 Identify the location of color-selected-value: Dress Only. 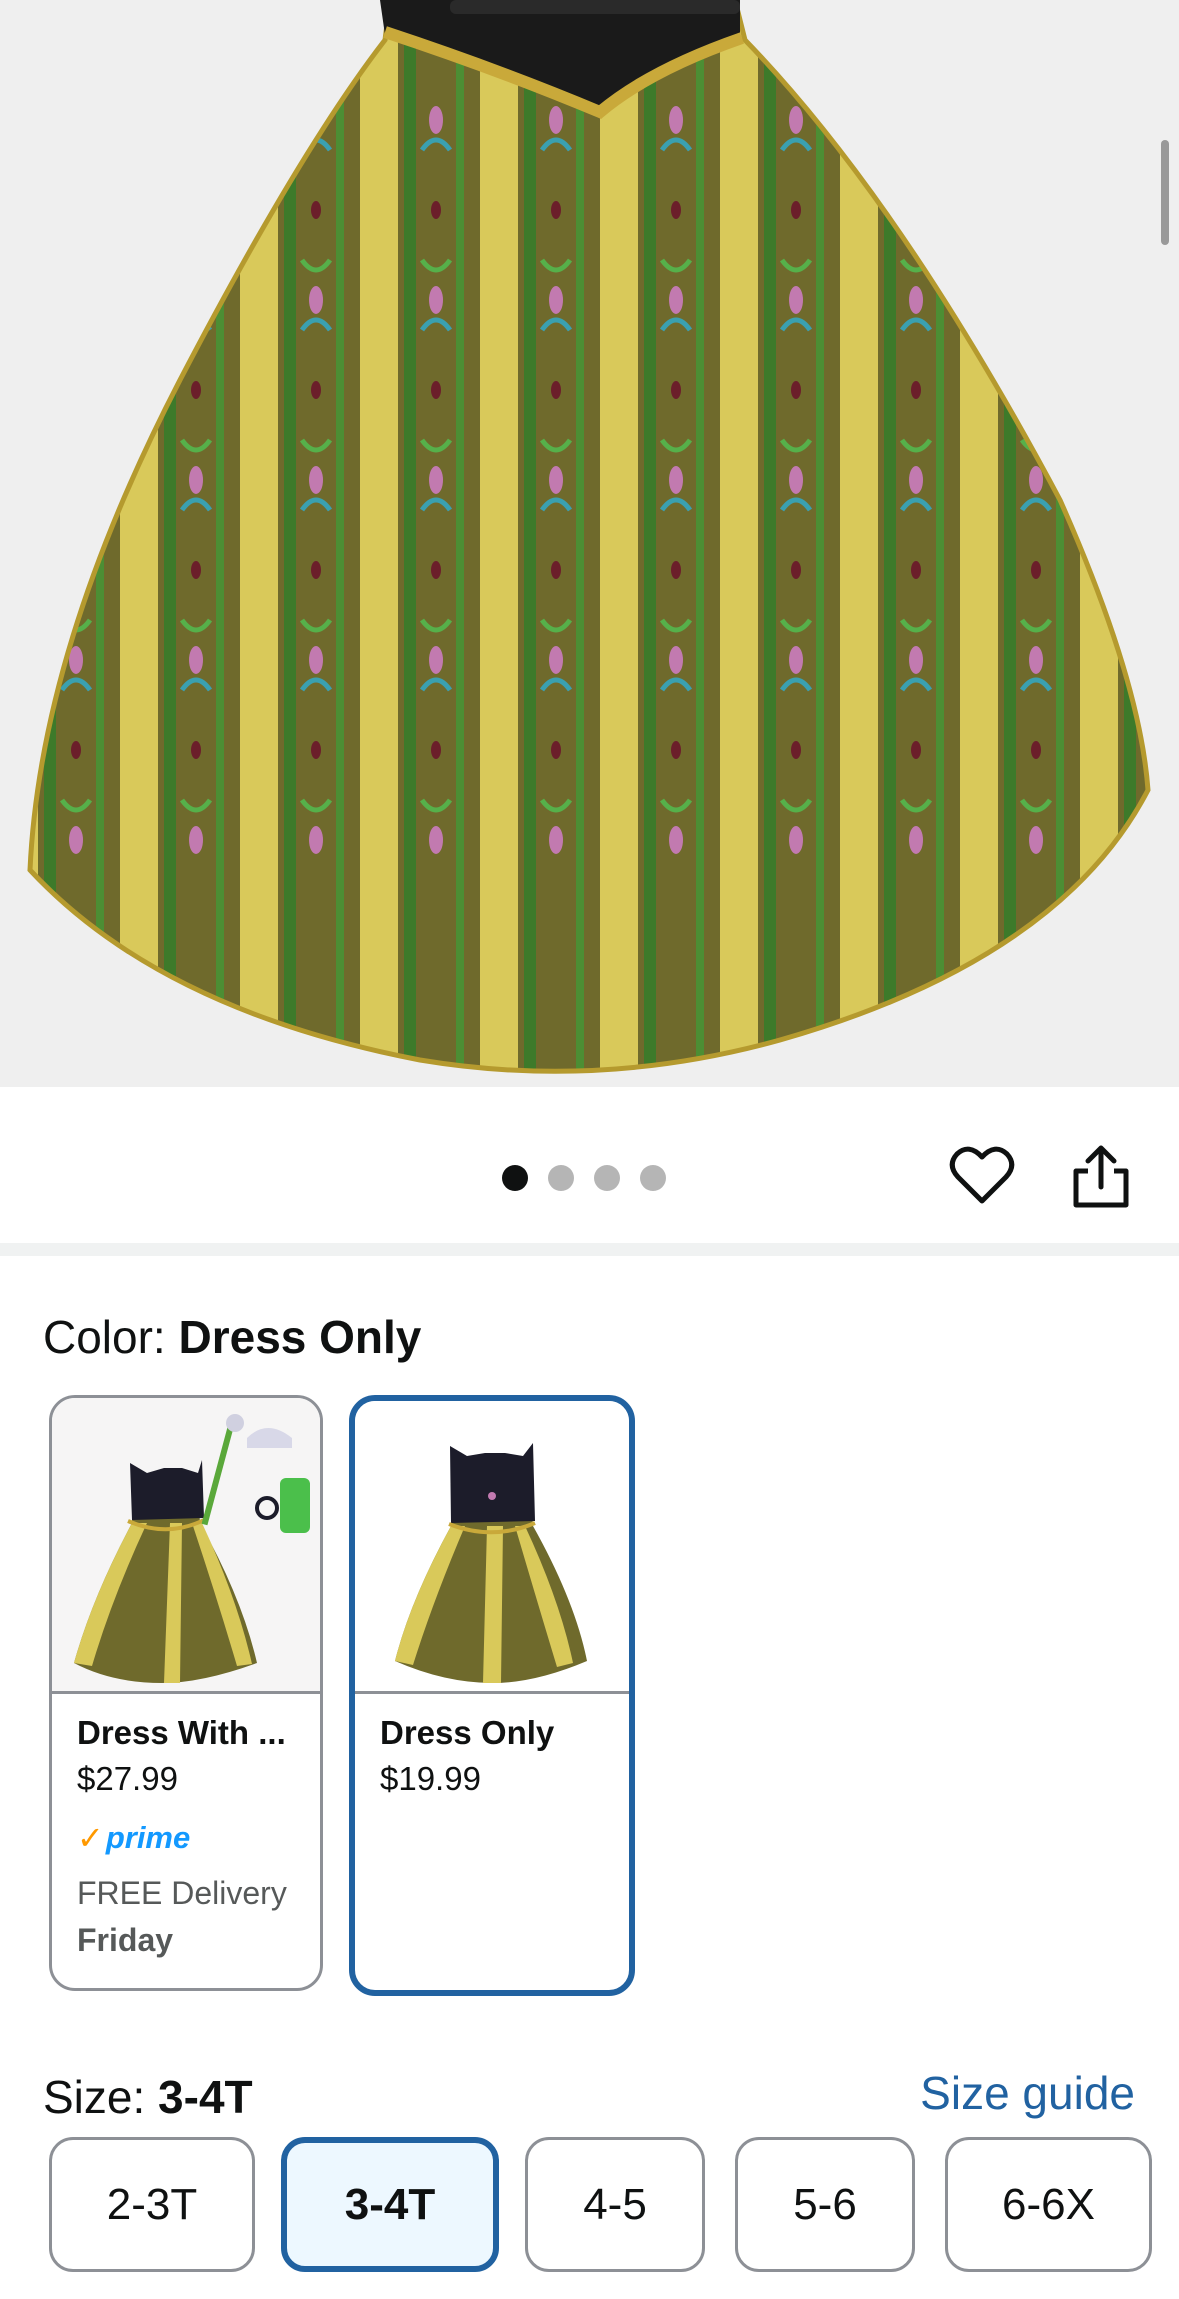
(300, 1337).